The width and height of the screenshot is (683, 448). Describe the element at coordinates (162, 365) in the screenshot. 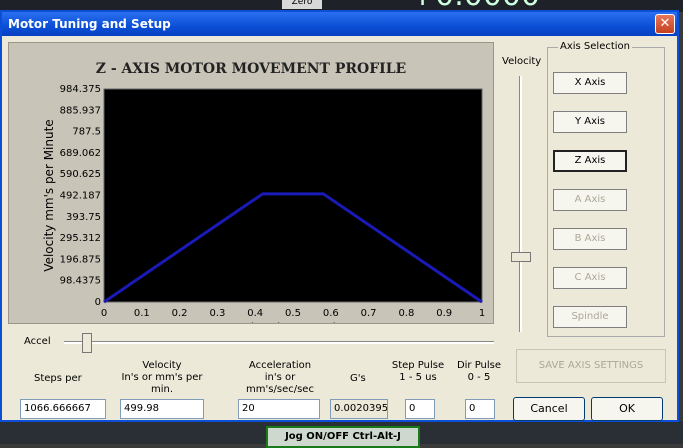

I see `velocity-label-line1: Velocity` at that location.